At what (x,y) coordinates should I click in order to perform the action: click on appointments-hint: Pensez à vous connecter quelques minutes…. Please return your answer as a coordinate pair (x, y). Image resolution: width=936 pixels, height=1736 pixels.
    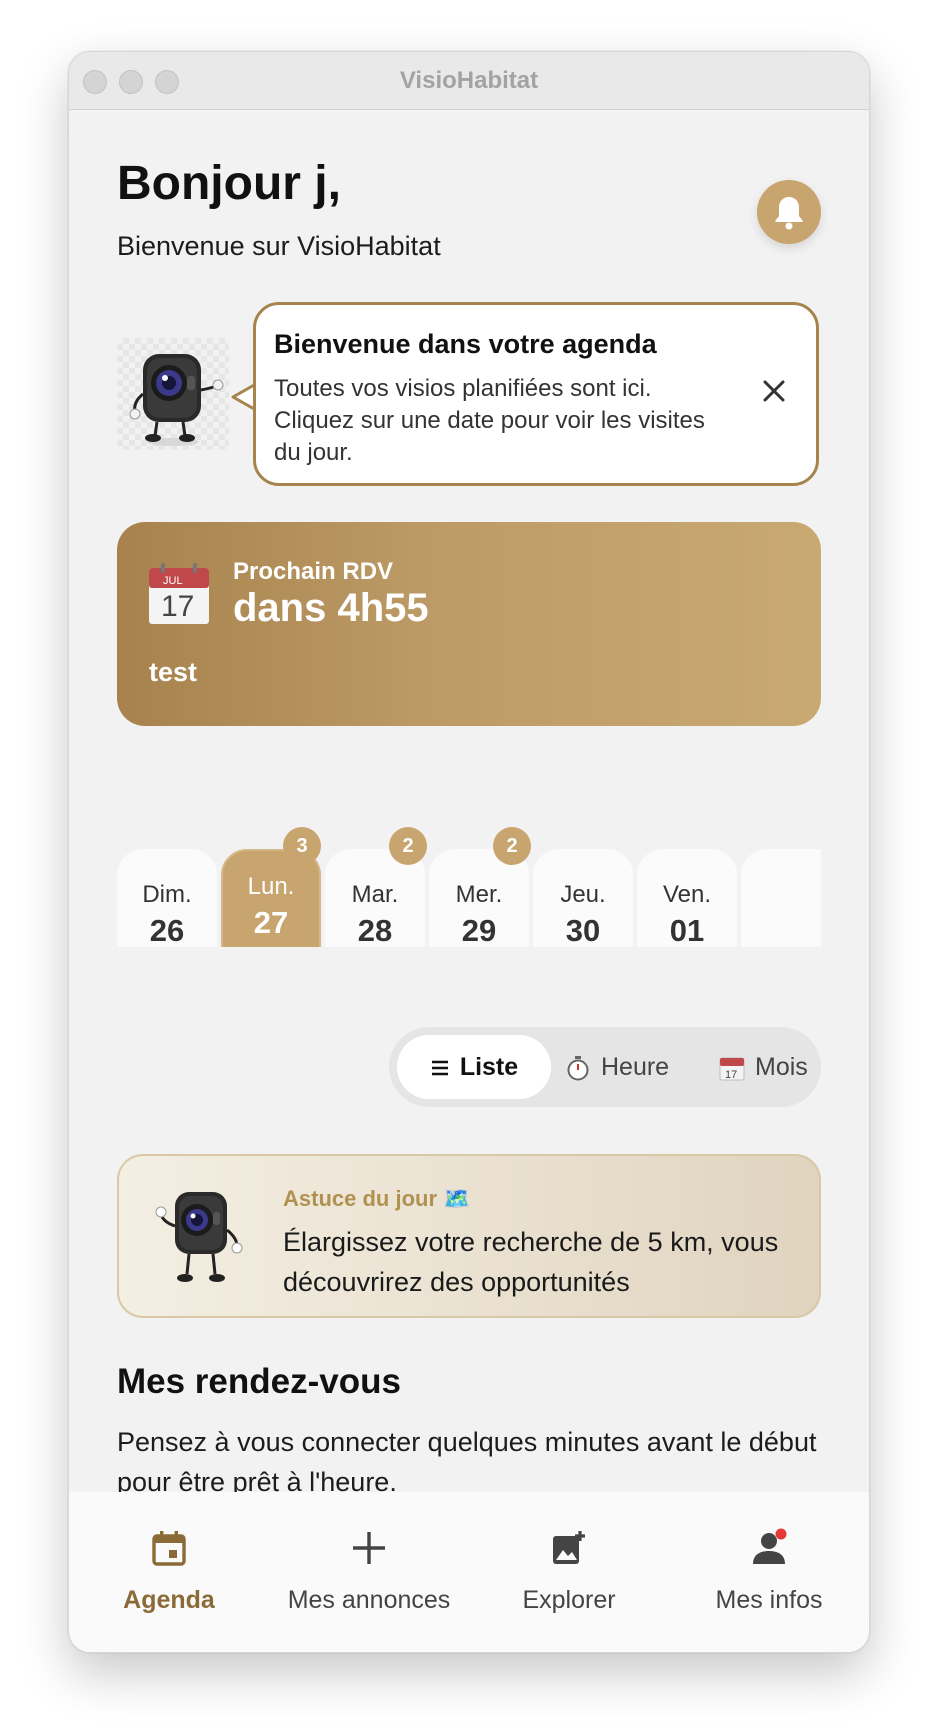
    Looking at the image, I should click on (467, 1462).